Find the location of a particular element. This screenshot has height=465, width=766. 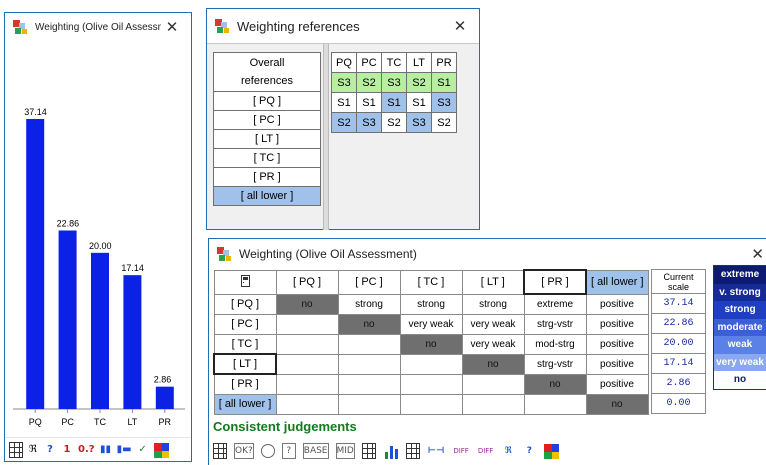

matrix-window-titlebar: Weighting (Olive Oil Assessment) is located at coordinates (487, 254).